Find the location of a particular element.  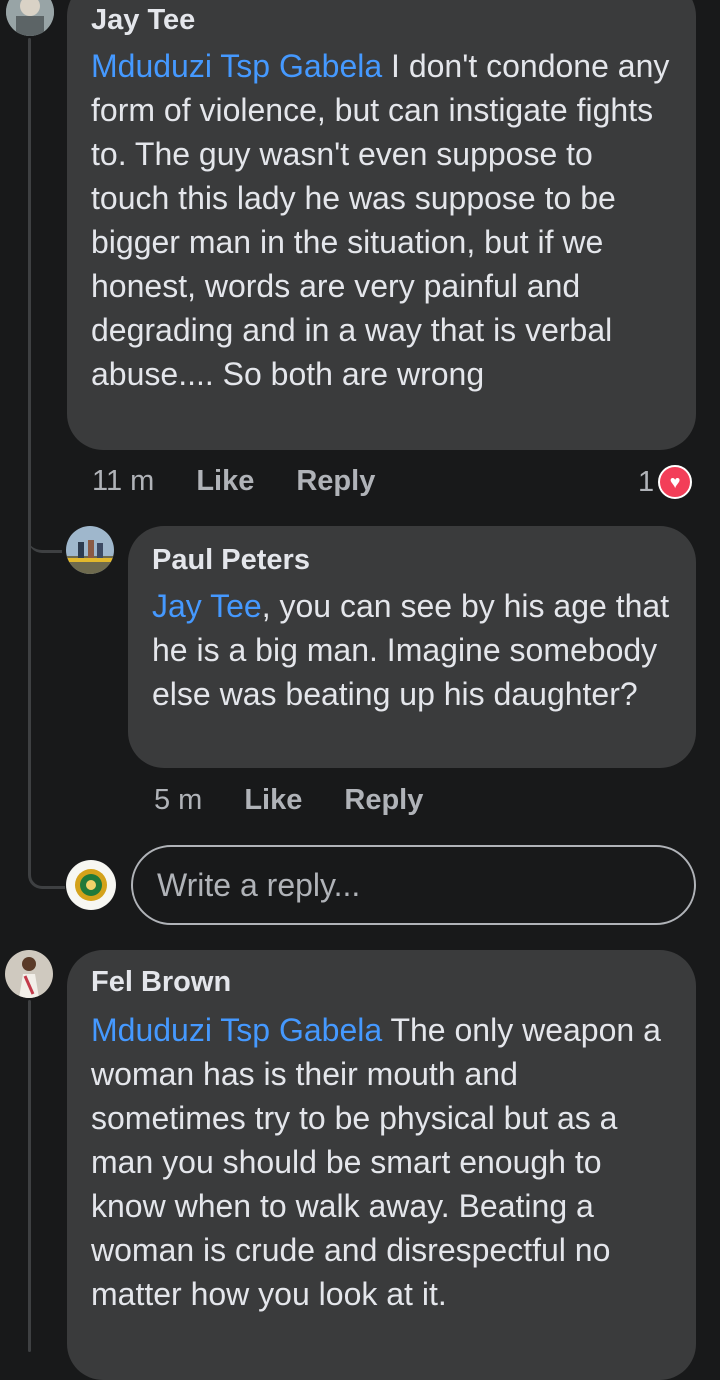

comment-actions: 5 m Like Reply is located at coordinates (309, 800).